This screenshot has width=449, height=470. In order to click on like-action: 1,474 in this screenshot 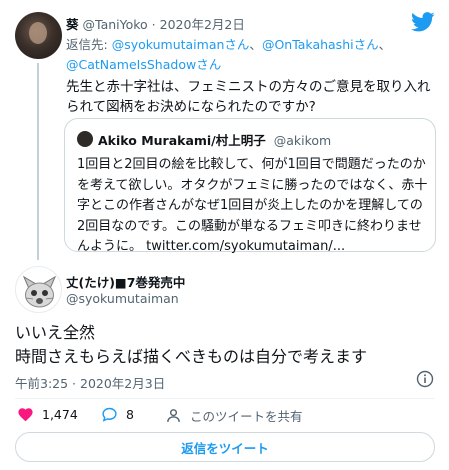, I will do `click(47, 414)`.